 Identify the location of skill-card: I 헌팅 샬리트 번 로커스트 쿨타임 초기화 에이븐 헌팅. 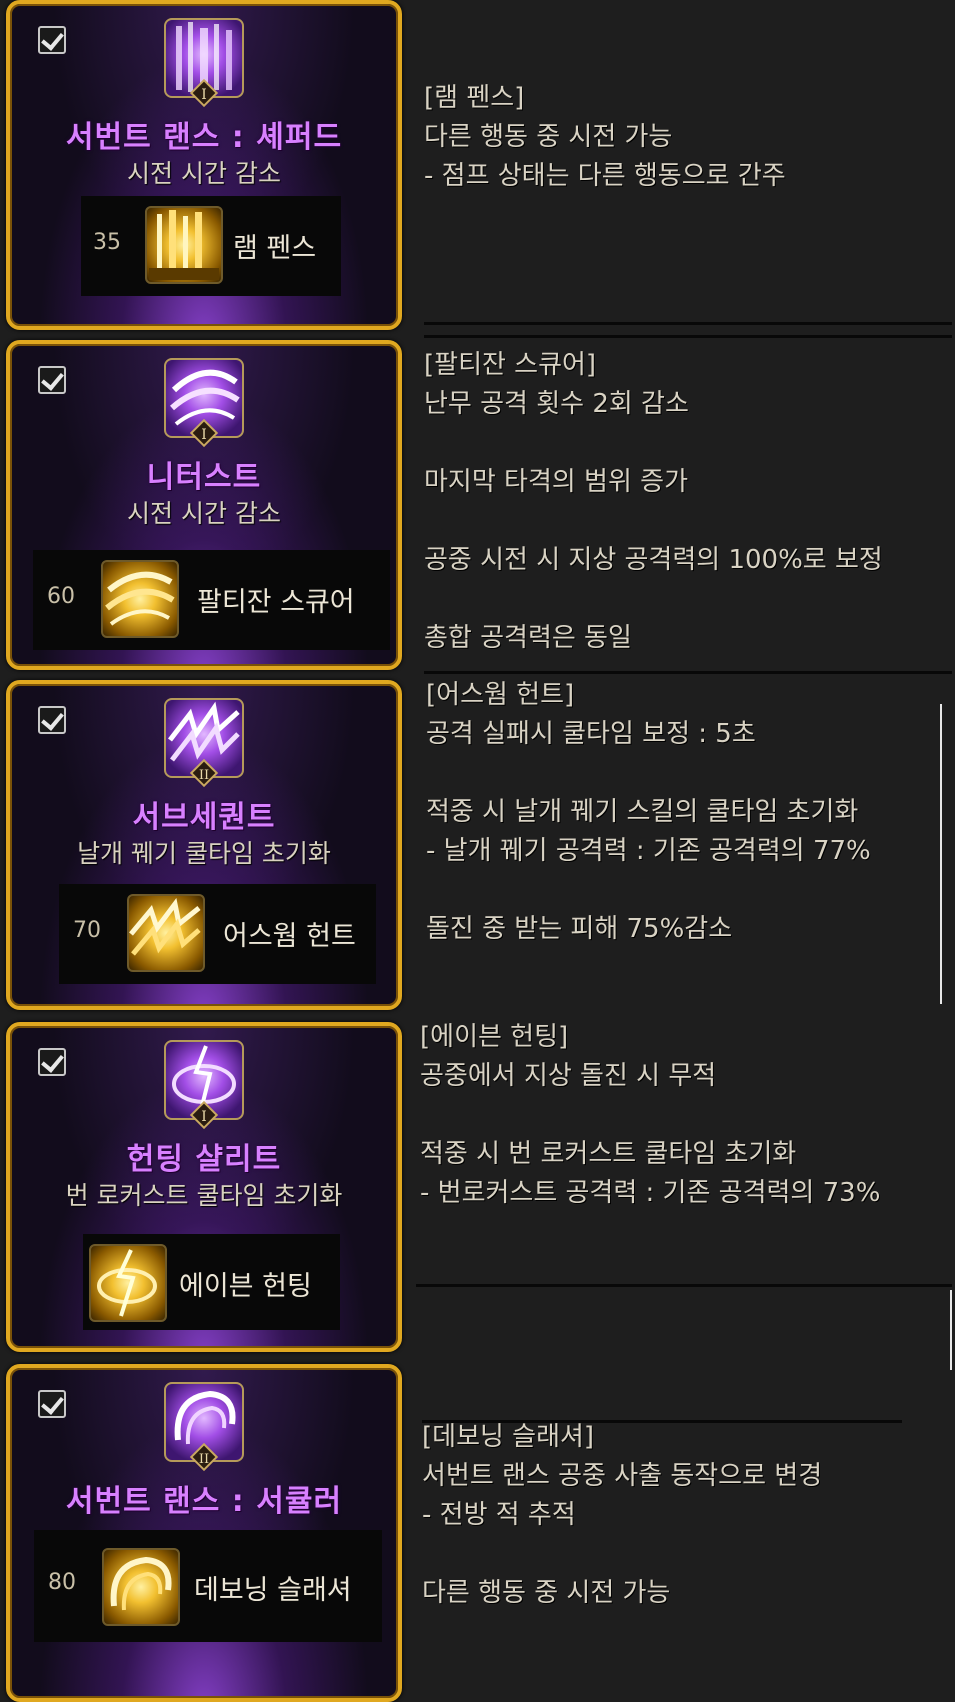
(204, 1187).